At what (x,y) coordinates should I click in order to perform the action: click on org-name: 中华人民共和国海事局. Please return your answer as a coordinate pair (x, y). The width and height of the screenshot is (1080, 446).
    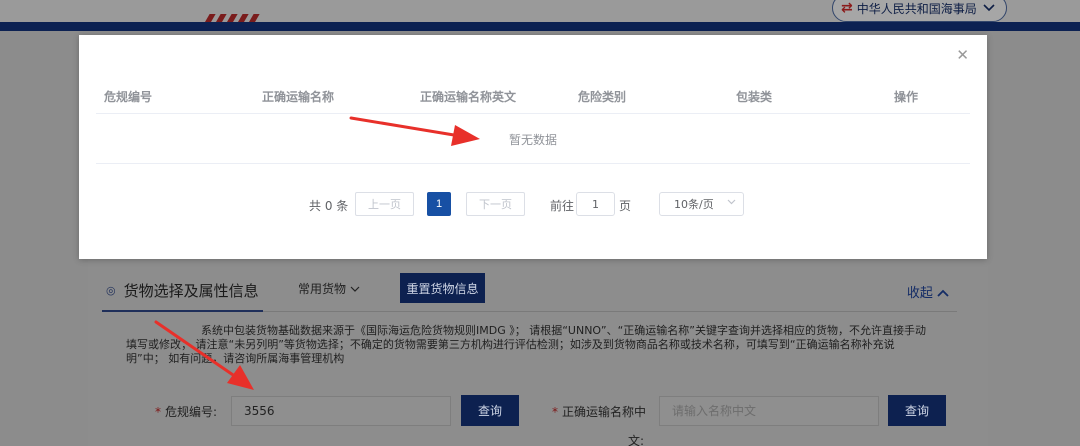
    Looking at the image, I should click on (916, 8).